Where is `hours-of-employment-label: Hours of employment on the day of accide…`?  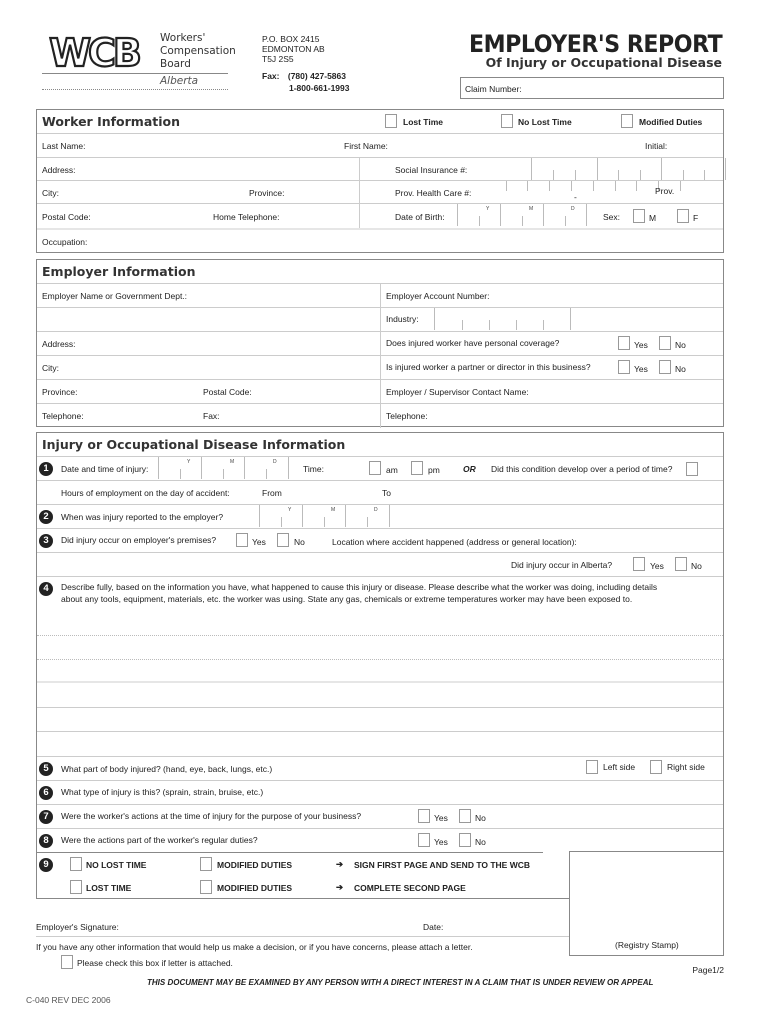 hours-of-employment-label: Hours of employment on the day of accide… is located at coordinates (145, 493).